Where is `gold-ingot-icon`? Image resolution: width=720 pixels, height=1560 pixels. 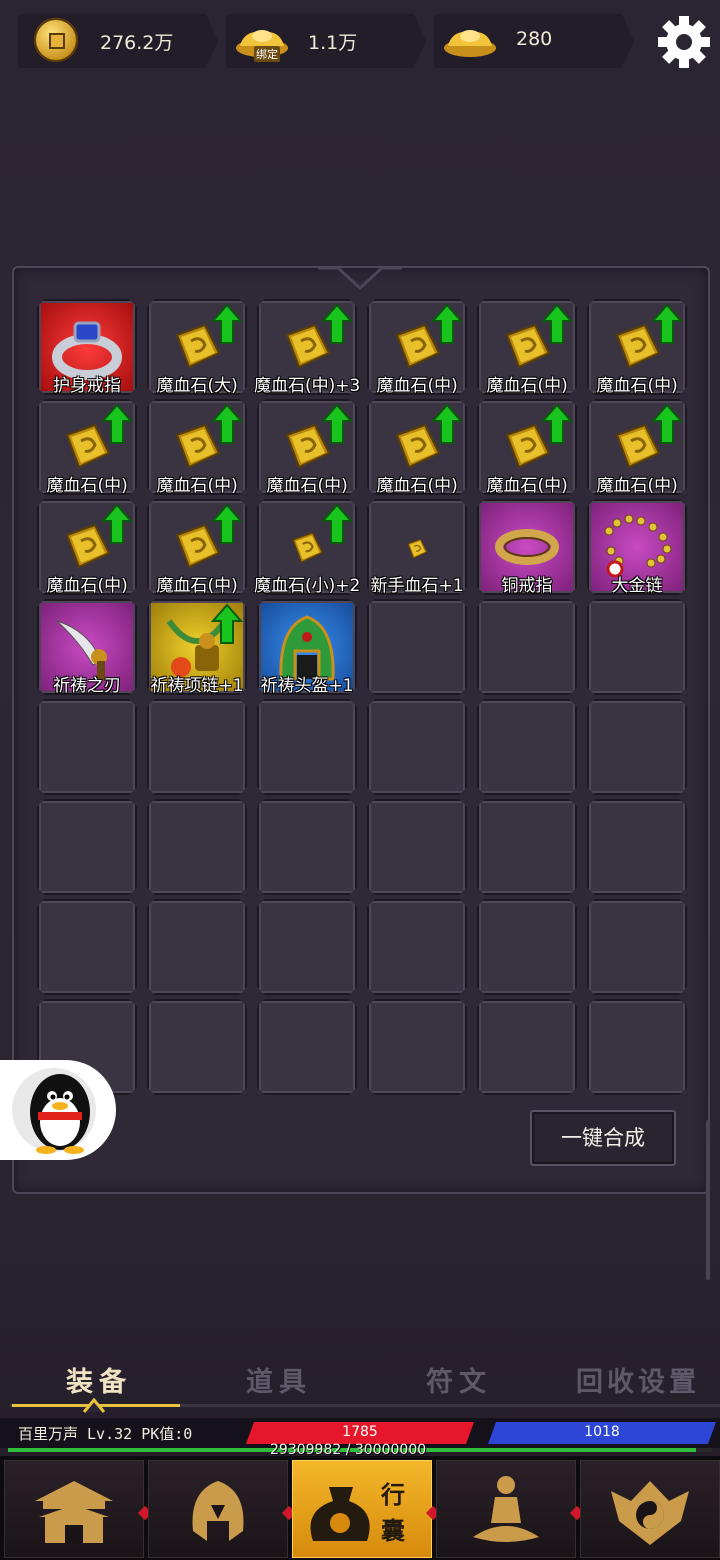
gold-ingot-icon is located at coordinates (470, 43).